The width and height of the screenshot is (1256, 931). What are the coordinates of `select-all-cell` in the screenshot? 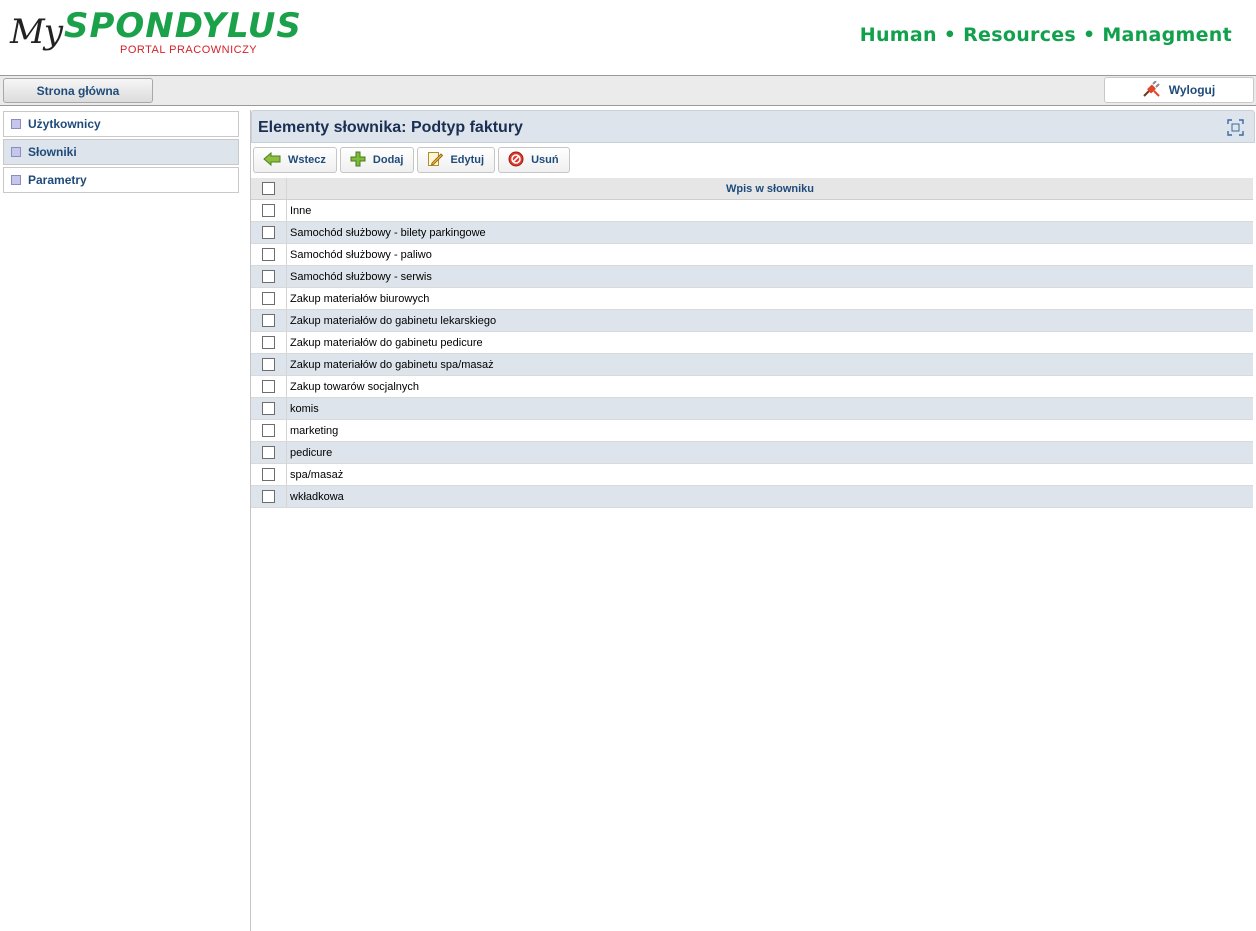 It's located at (269, 188).